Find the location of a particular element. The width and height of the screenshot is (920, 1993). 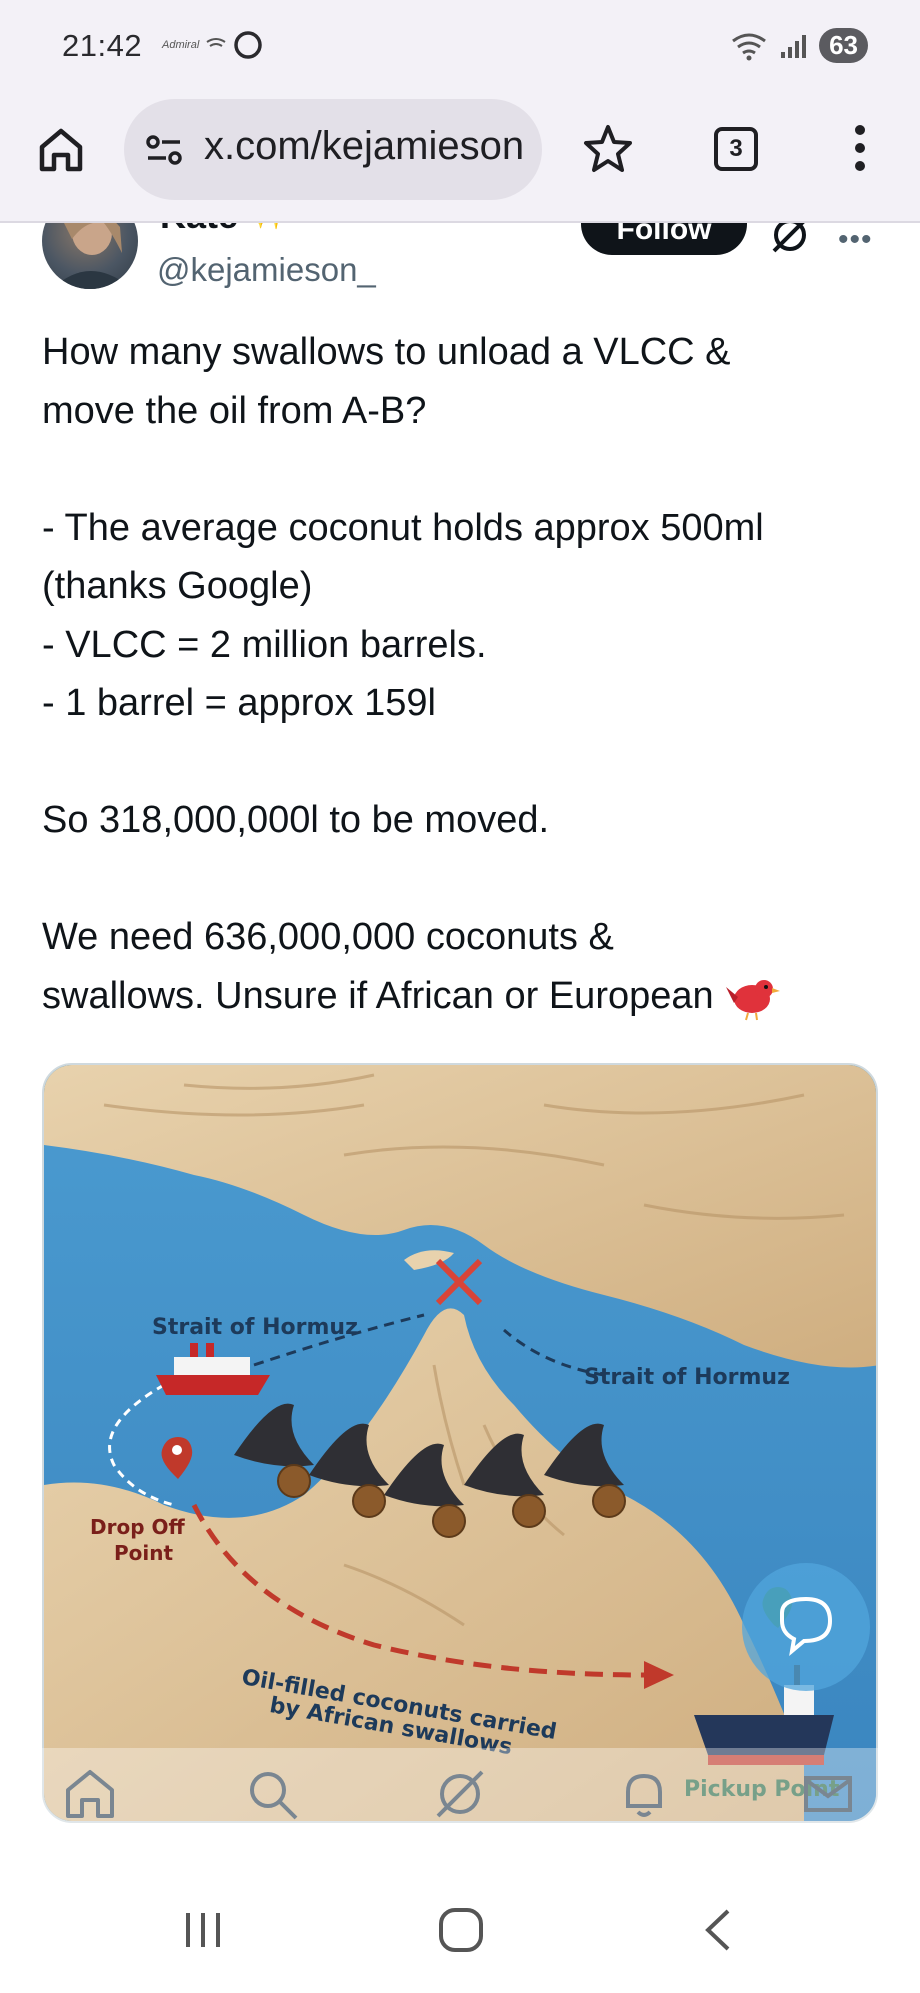

address-bar: x.com/kejamieson is located at coordinates (333, 149).